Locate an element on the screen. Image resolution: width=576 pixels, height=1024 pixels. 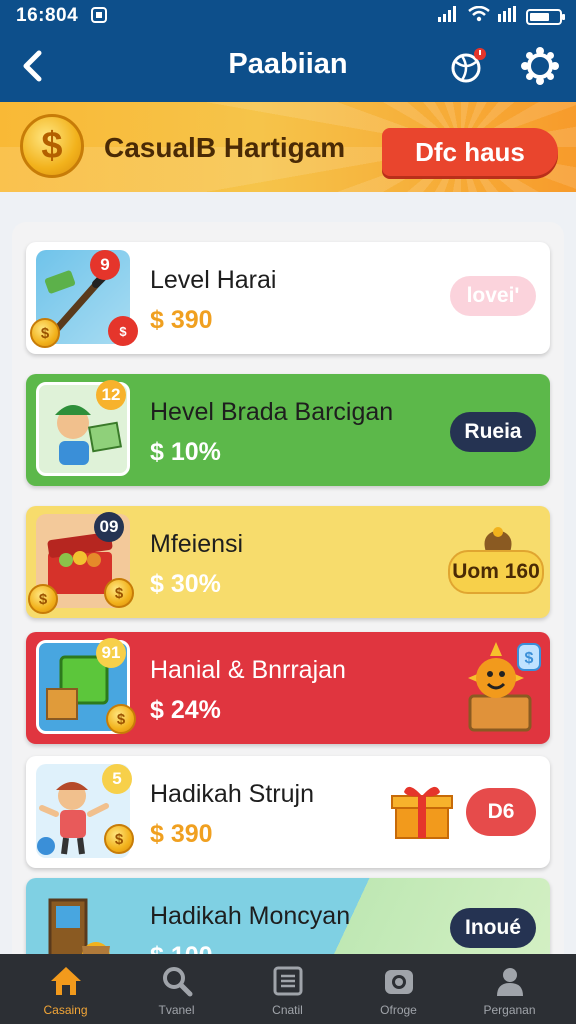
item-name: Hanial & Bnrrajan is located at coordinates (248, 670).